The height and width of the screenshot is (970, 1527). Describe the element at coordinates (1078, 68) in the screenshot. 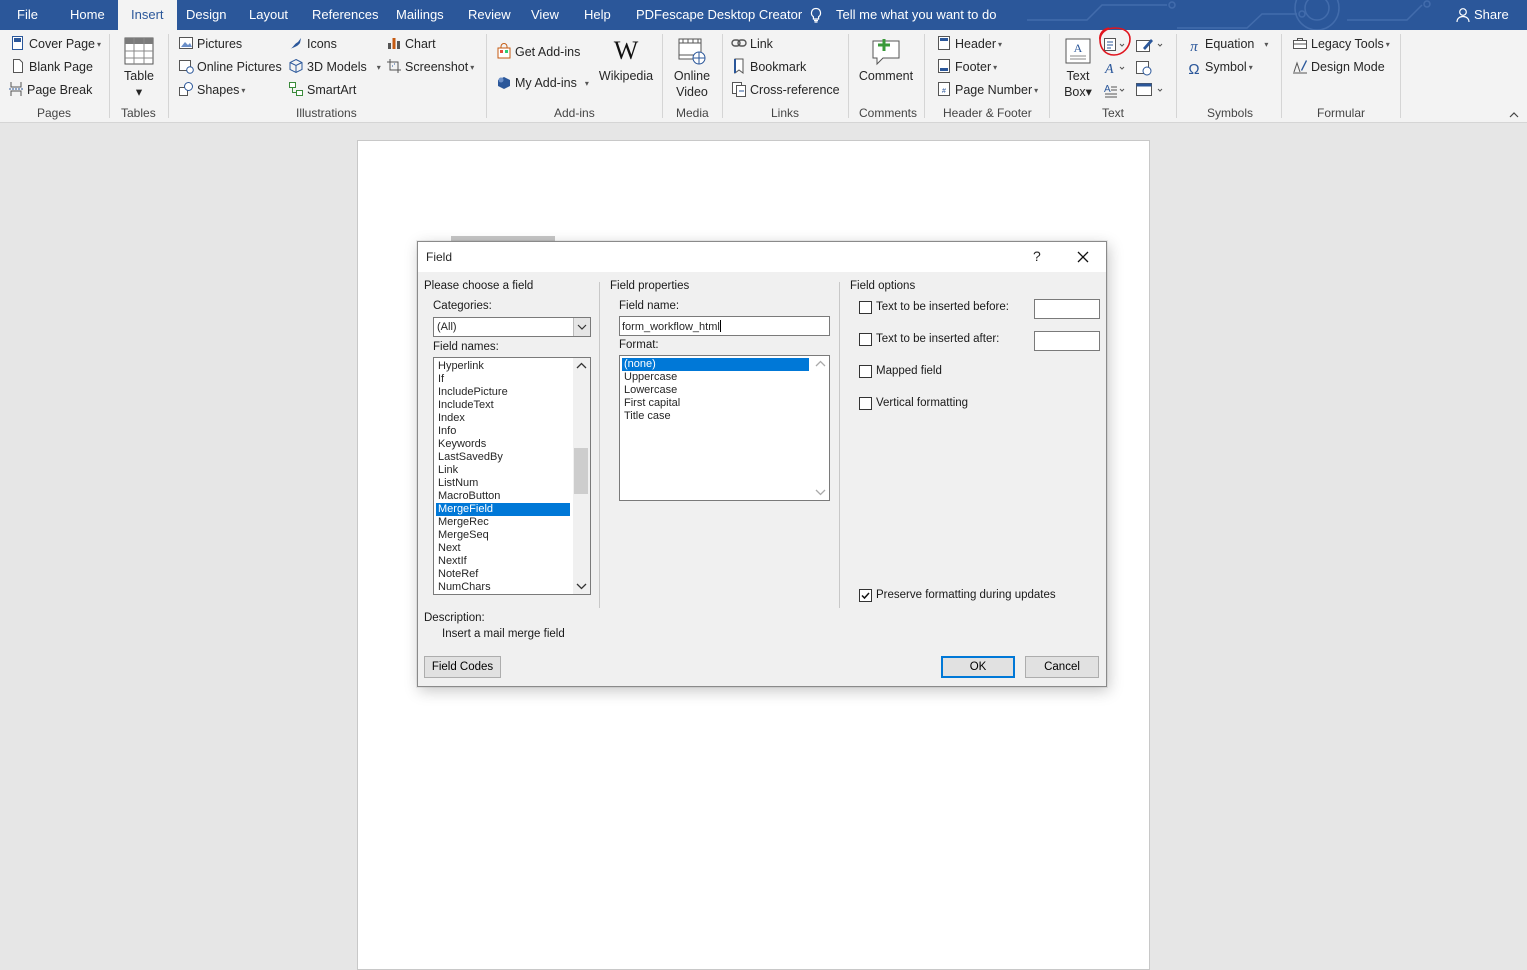

I see `text-box-button: A Text Box▾` at that location.